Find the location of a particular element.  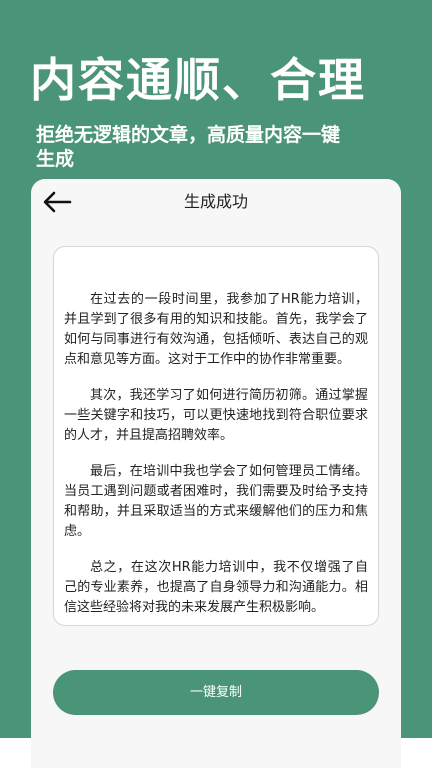

page-title: 生成成功 is located at coordinates (215, 201).